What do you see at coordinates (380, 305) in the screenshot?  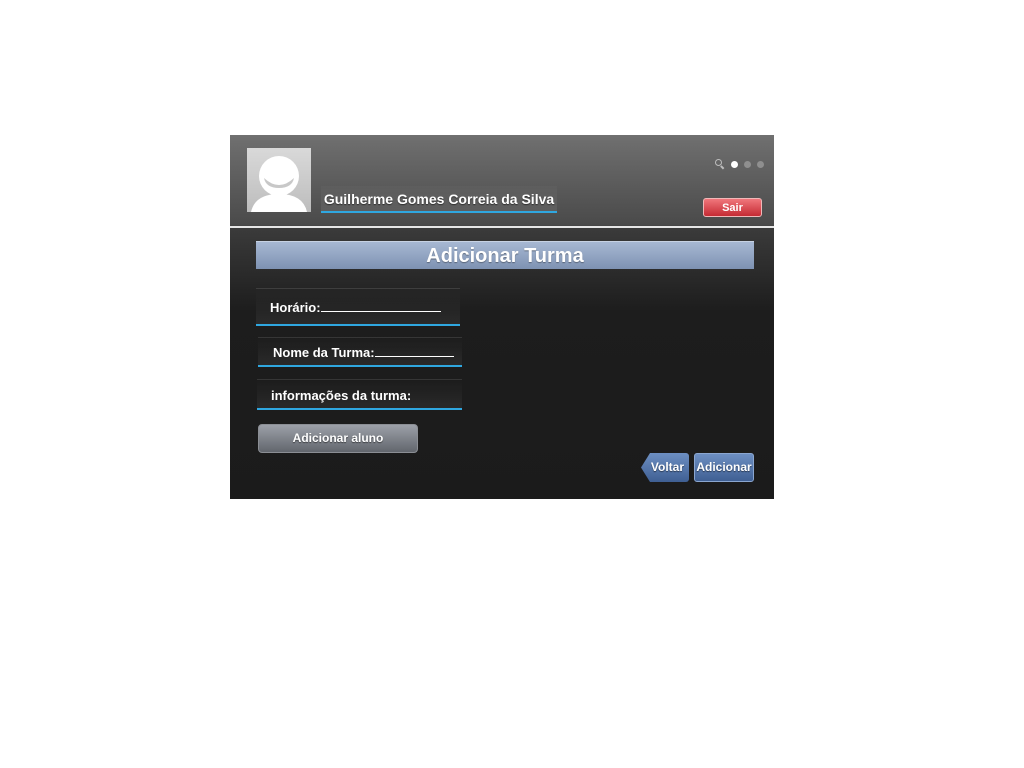 I see `horario-input-line` at bounding box center [380, 305].